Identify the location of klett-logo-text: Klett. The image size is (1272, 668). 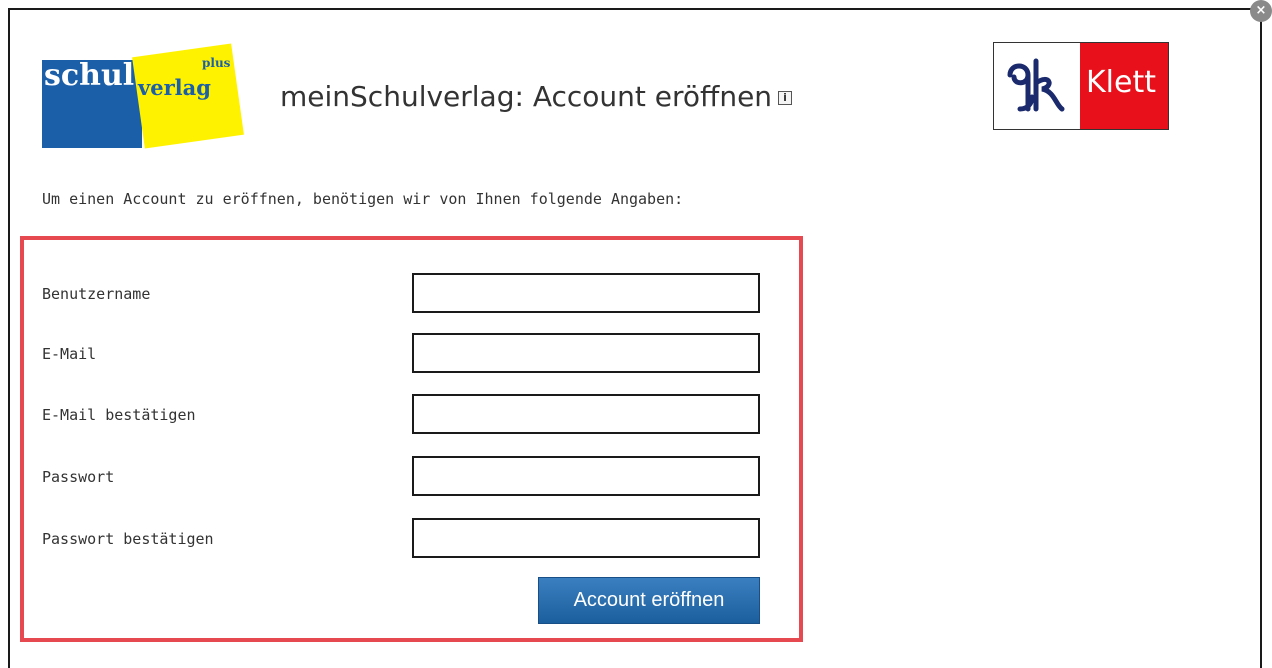
(1121, 82).